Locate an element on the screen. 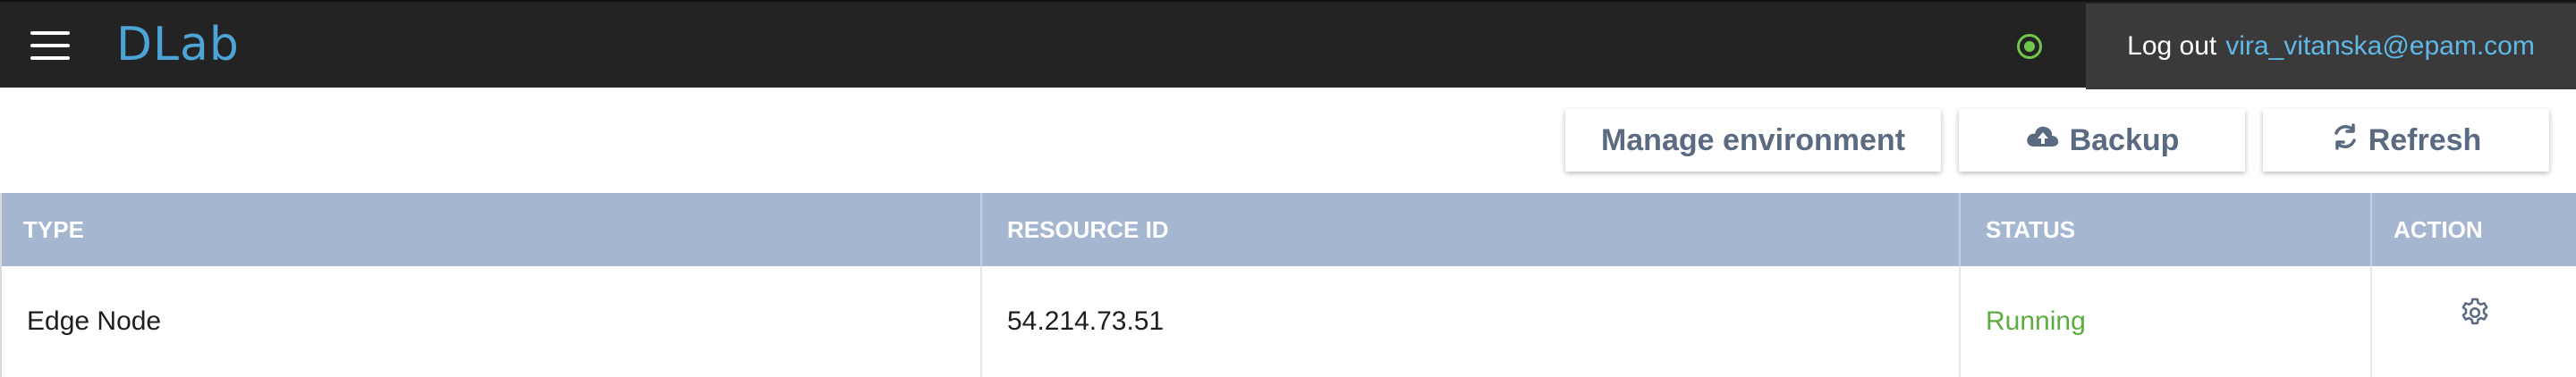 This screenshot has width=2576, height=377. column-header-type: TYPE is located at coordinates (492, 230).